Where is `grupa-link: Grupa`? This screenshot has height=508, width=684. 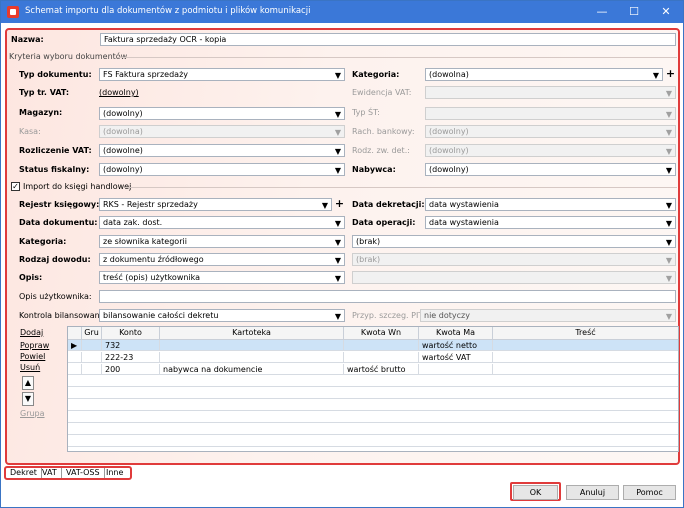 grupa-link: Grupa is located at coordinates (32, 413).